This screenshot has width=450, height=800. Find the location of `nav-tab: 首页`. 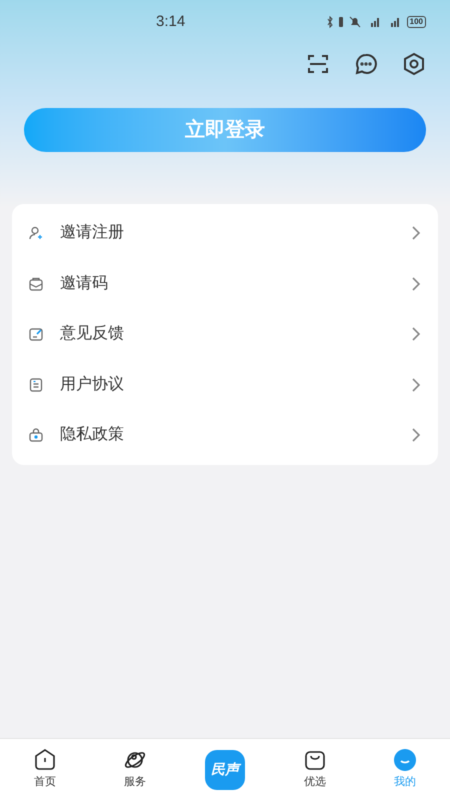

nav-tab: 首页 is located at coordinates (45, 769).